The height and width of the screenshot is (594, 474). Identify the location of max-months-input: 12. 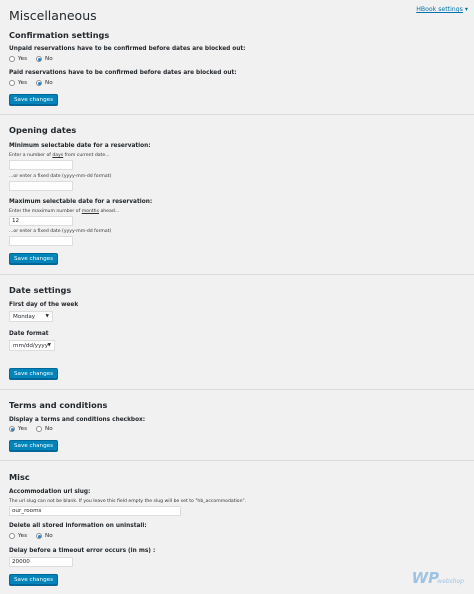
(41, 221).